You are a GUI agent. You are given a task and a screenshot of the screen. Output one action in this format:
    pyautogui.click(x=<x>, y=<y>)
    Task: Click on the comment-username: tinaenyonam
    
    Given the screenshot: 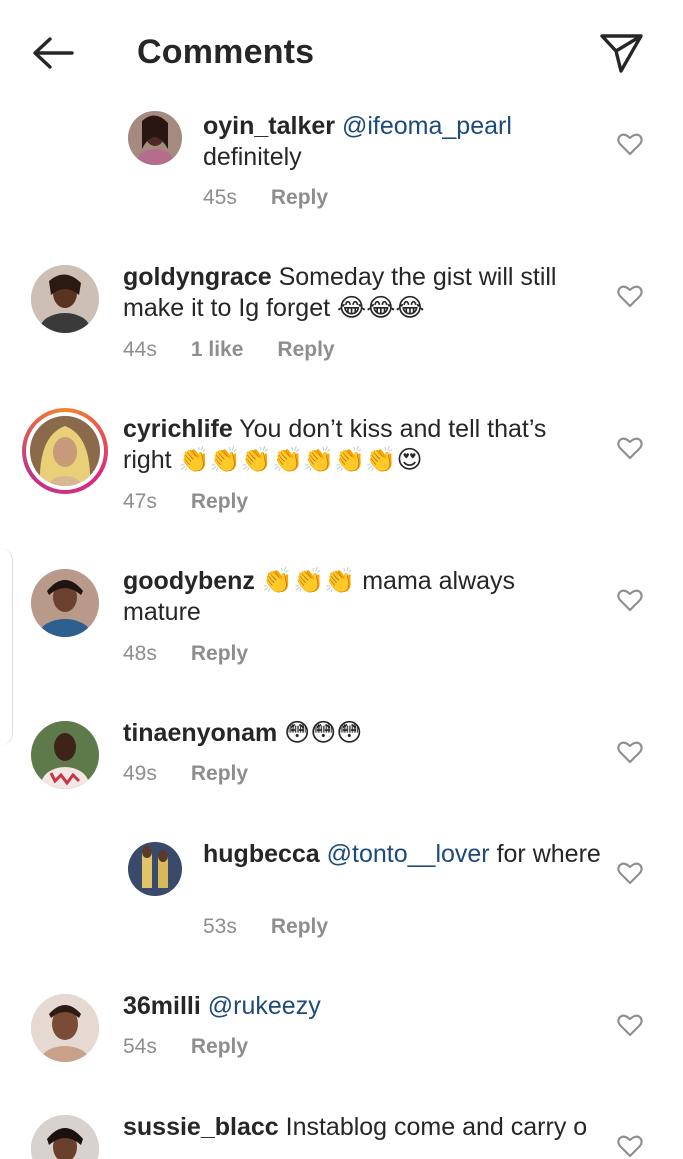 What is the action you would take?
    pyautogui.click(x=200, y=733)
    